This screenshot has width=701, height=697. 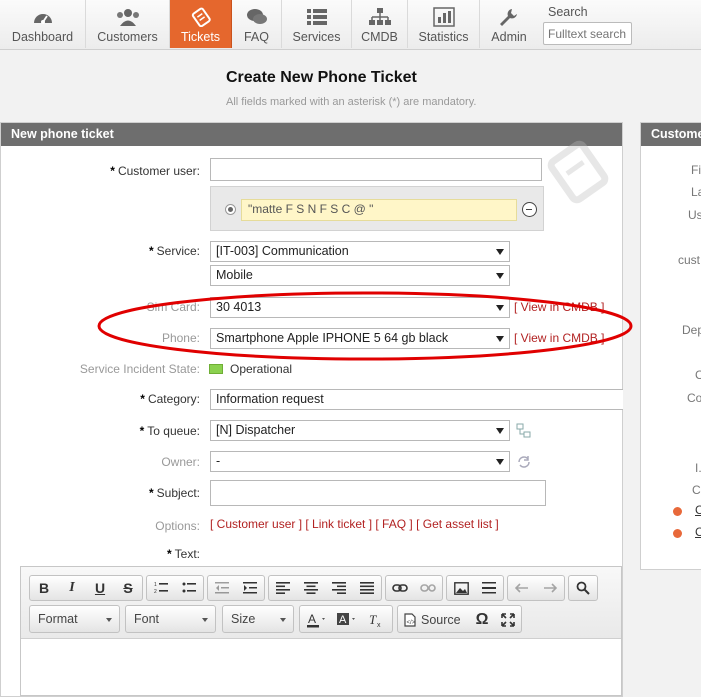 I want to click on font-label: Font, so click(x=147, y=619).